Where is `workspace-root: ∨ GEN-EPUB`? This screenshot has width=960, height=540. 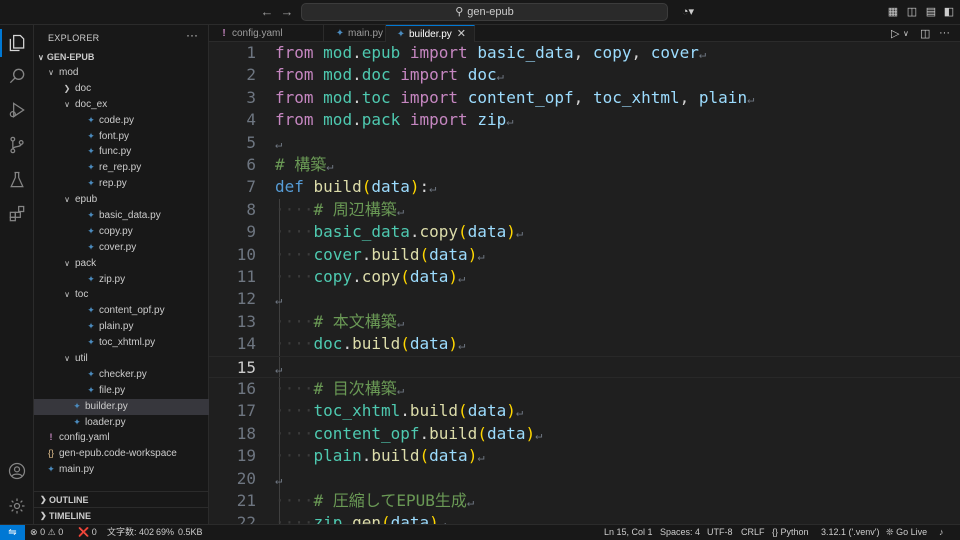 workspace-root: ∨ GEN-EPUB is located at coordinates (66, 57).